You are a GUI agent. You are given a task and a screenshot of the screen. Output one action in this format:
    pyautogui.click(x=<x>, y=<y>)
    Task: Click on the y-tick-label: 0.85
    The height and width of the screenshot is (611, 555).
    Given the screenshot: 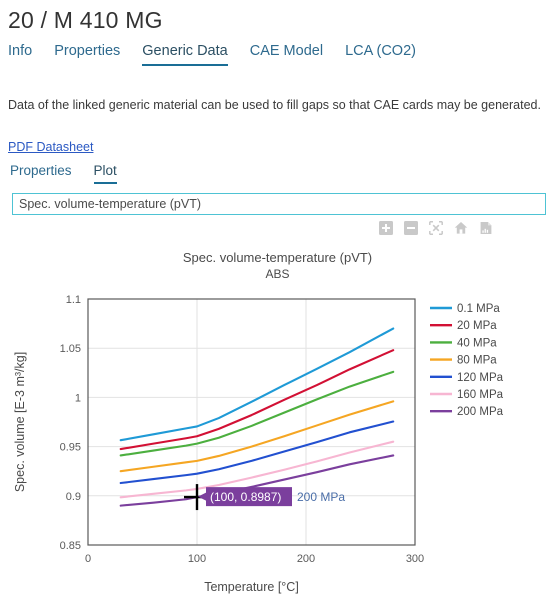 What is the action you would take?
    pyautogui.click(x=70, y=546)
    